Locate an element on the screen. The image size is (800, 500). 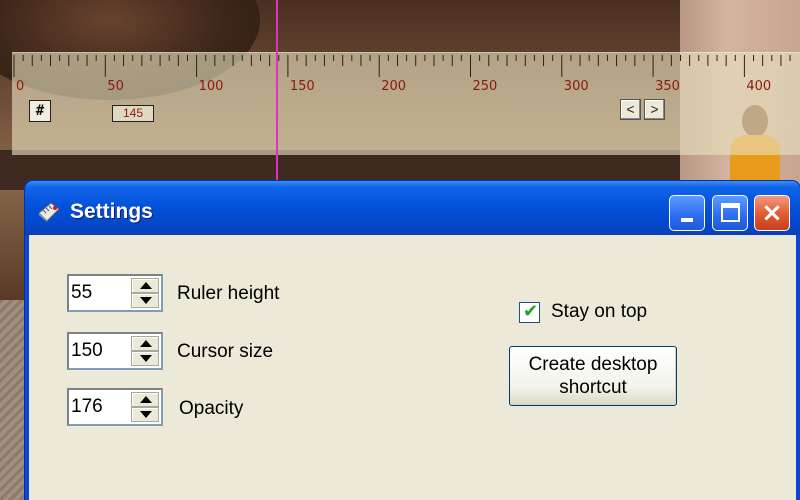
opacity-up-button is located at coordinates (145, 399).